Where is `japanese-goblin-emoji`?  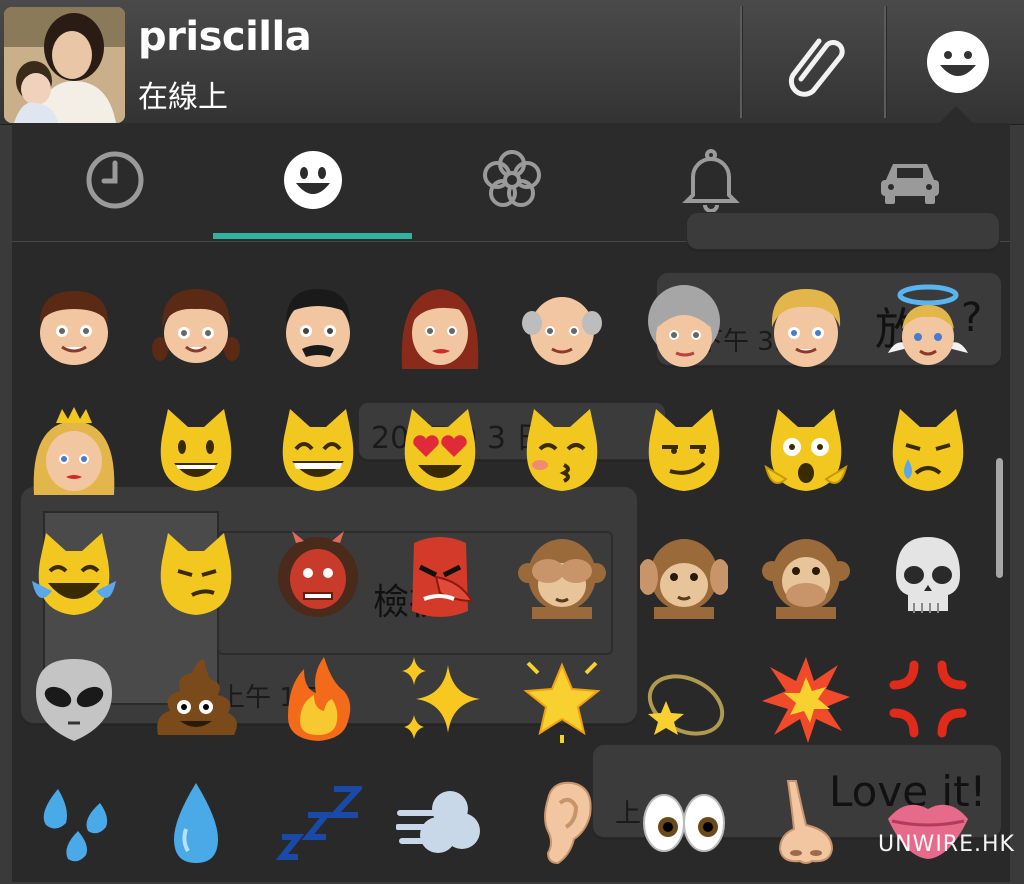
japanese-goblin-emoji is located at coordinates (440, 577).